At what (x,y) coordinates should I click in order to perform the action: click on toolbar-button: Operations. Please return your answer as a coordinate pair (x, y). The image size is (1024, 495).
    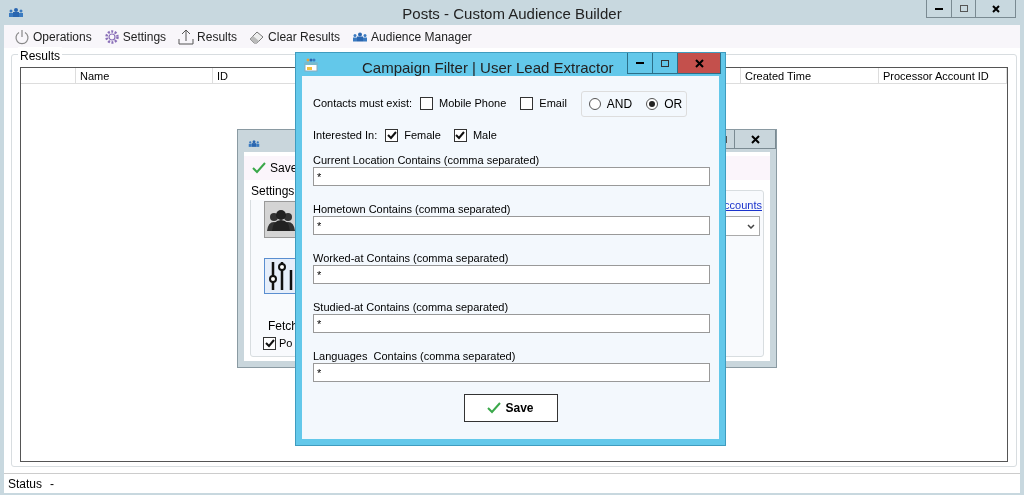
    Looking at the image, I should click on (53, 36).